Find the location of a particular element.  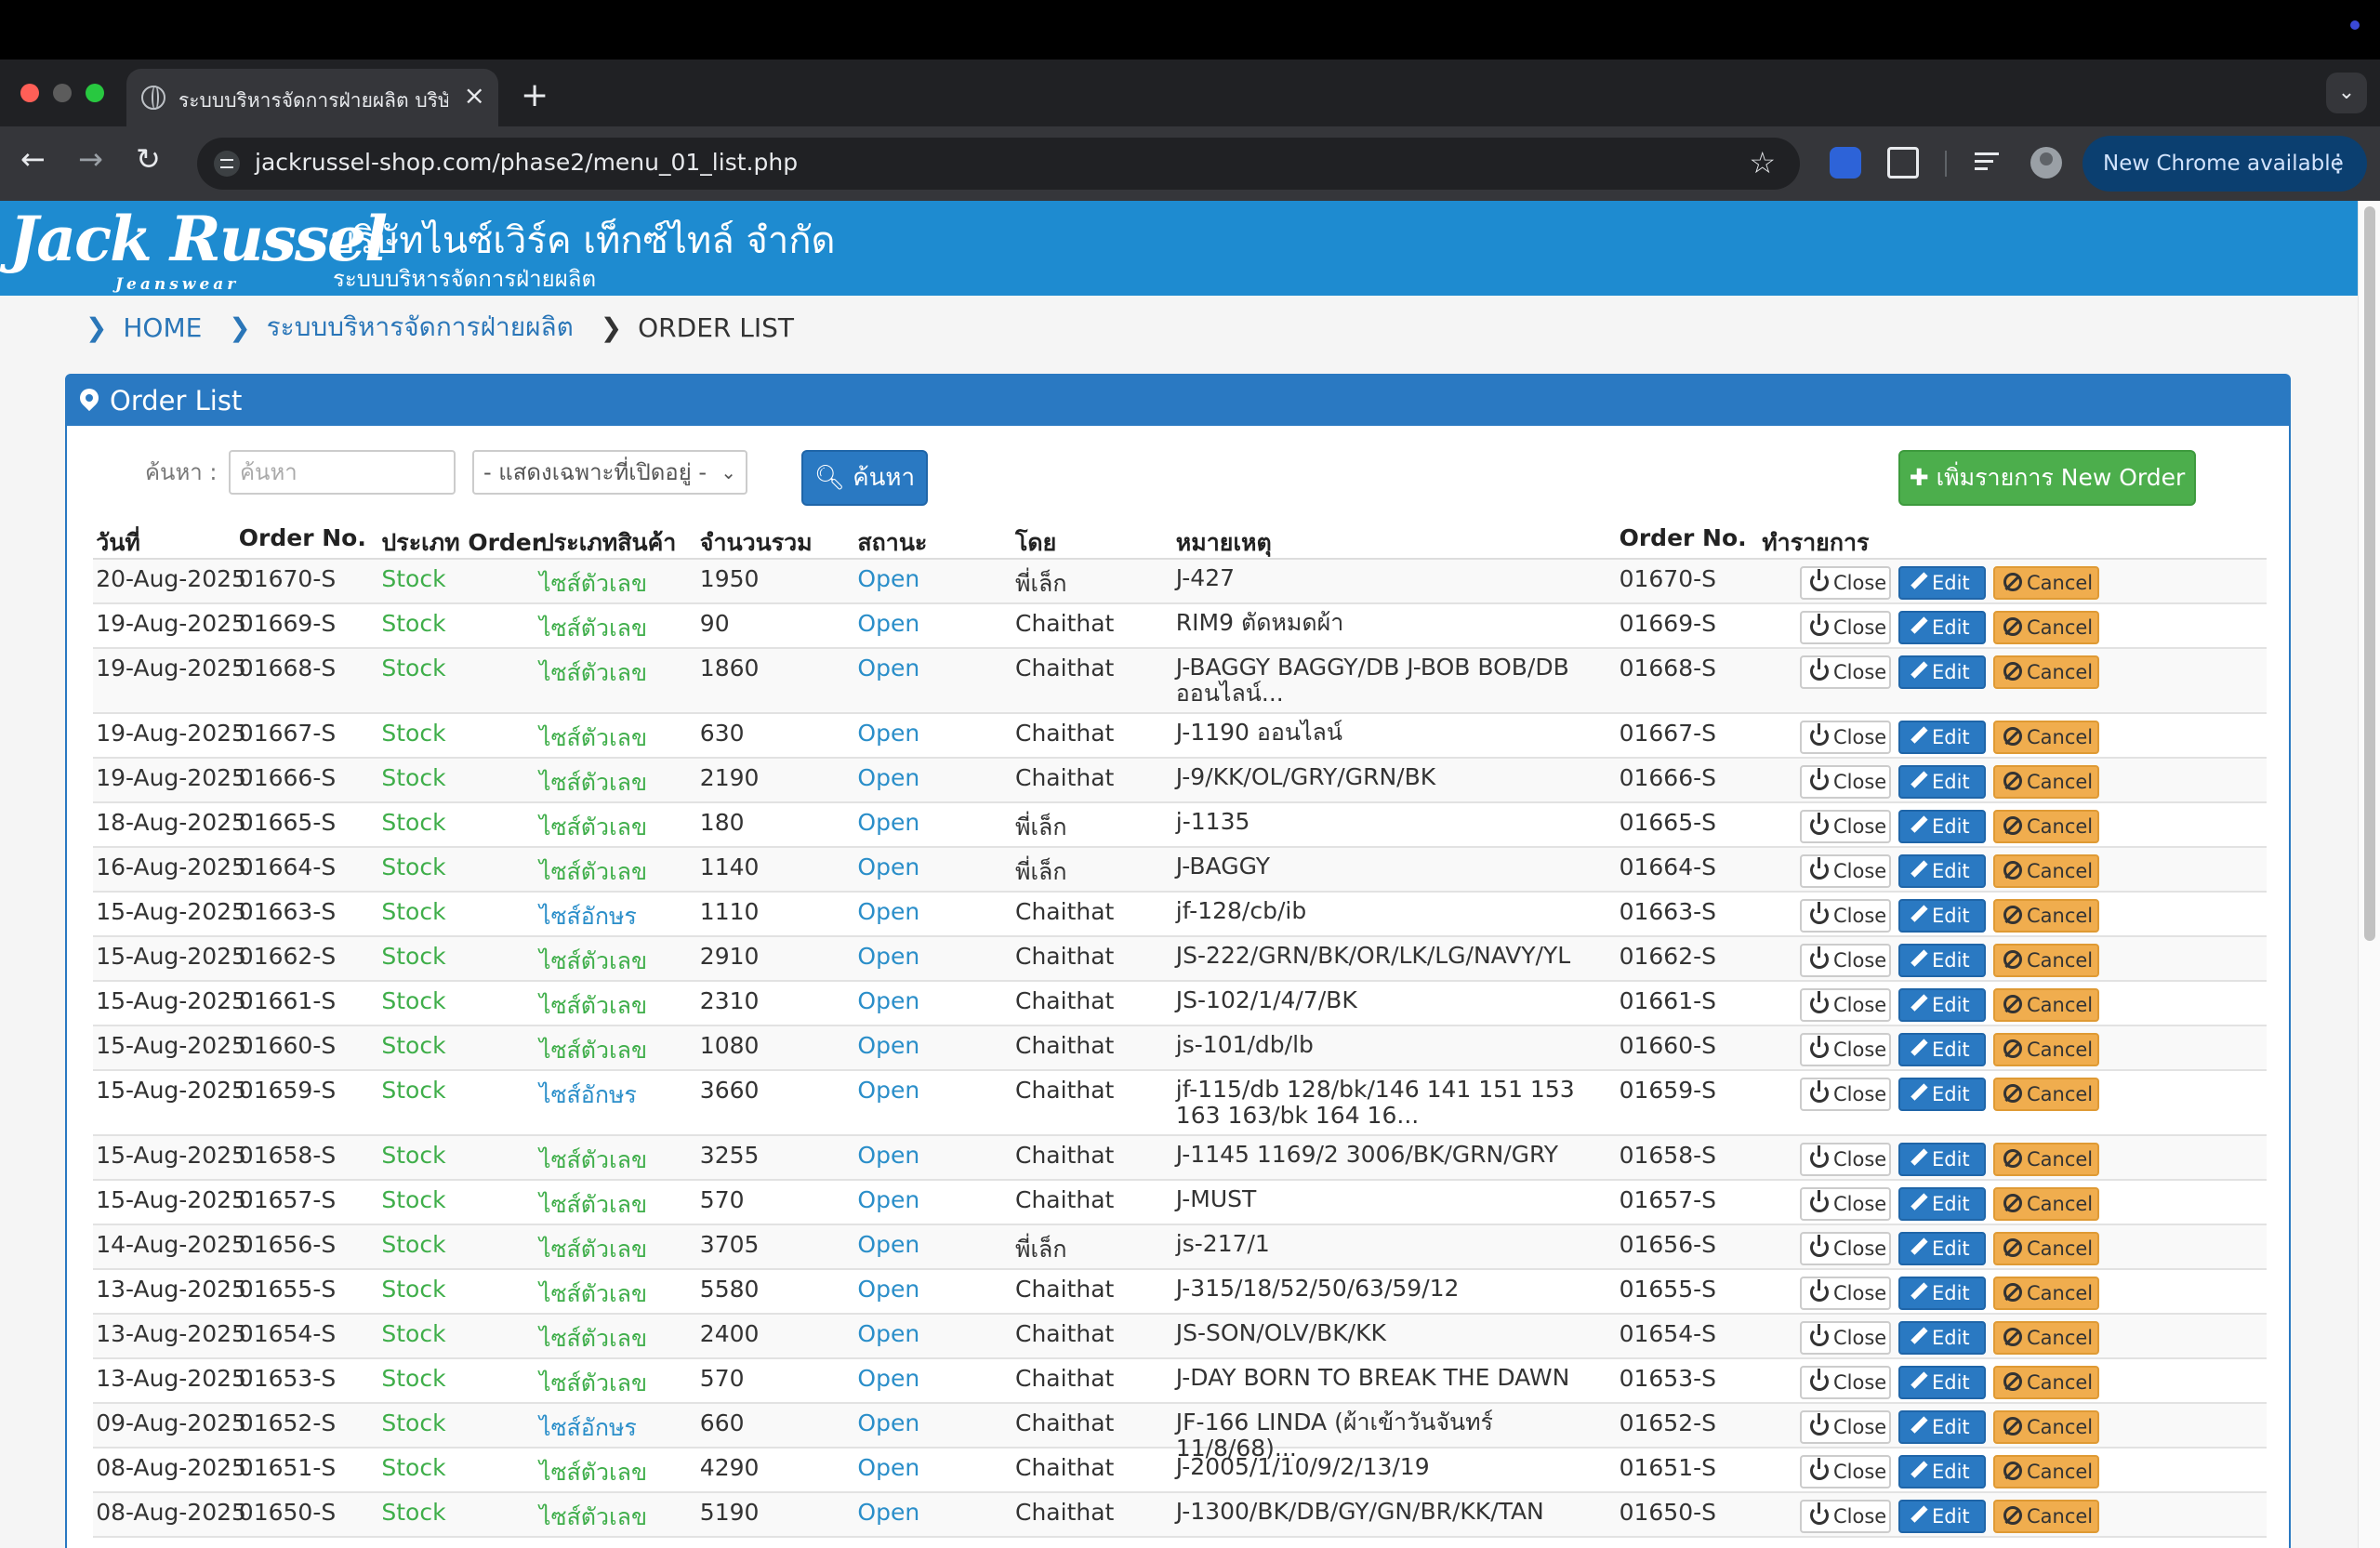

search-input is located at coordinates (342, 472).